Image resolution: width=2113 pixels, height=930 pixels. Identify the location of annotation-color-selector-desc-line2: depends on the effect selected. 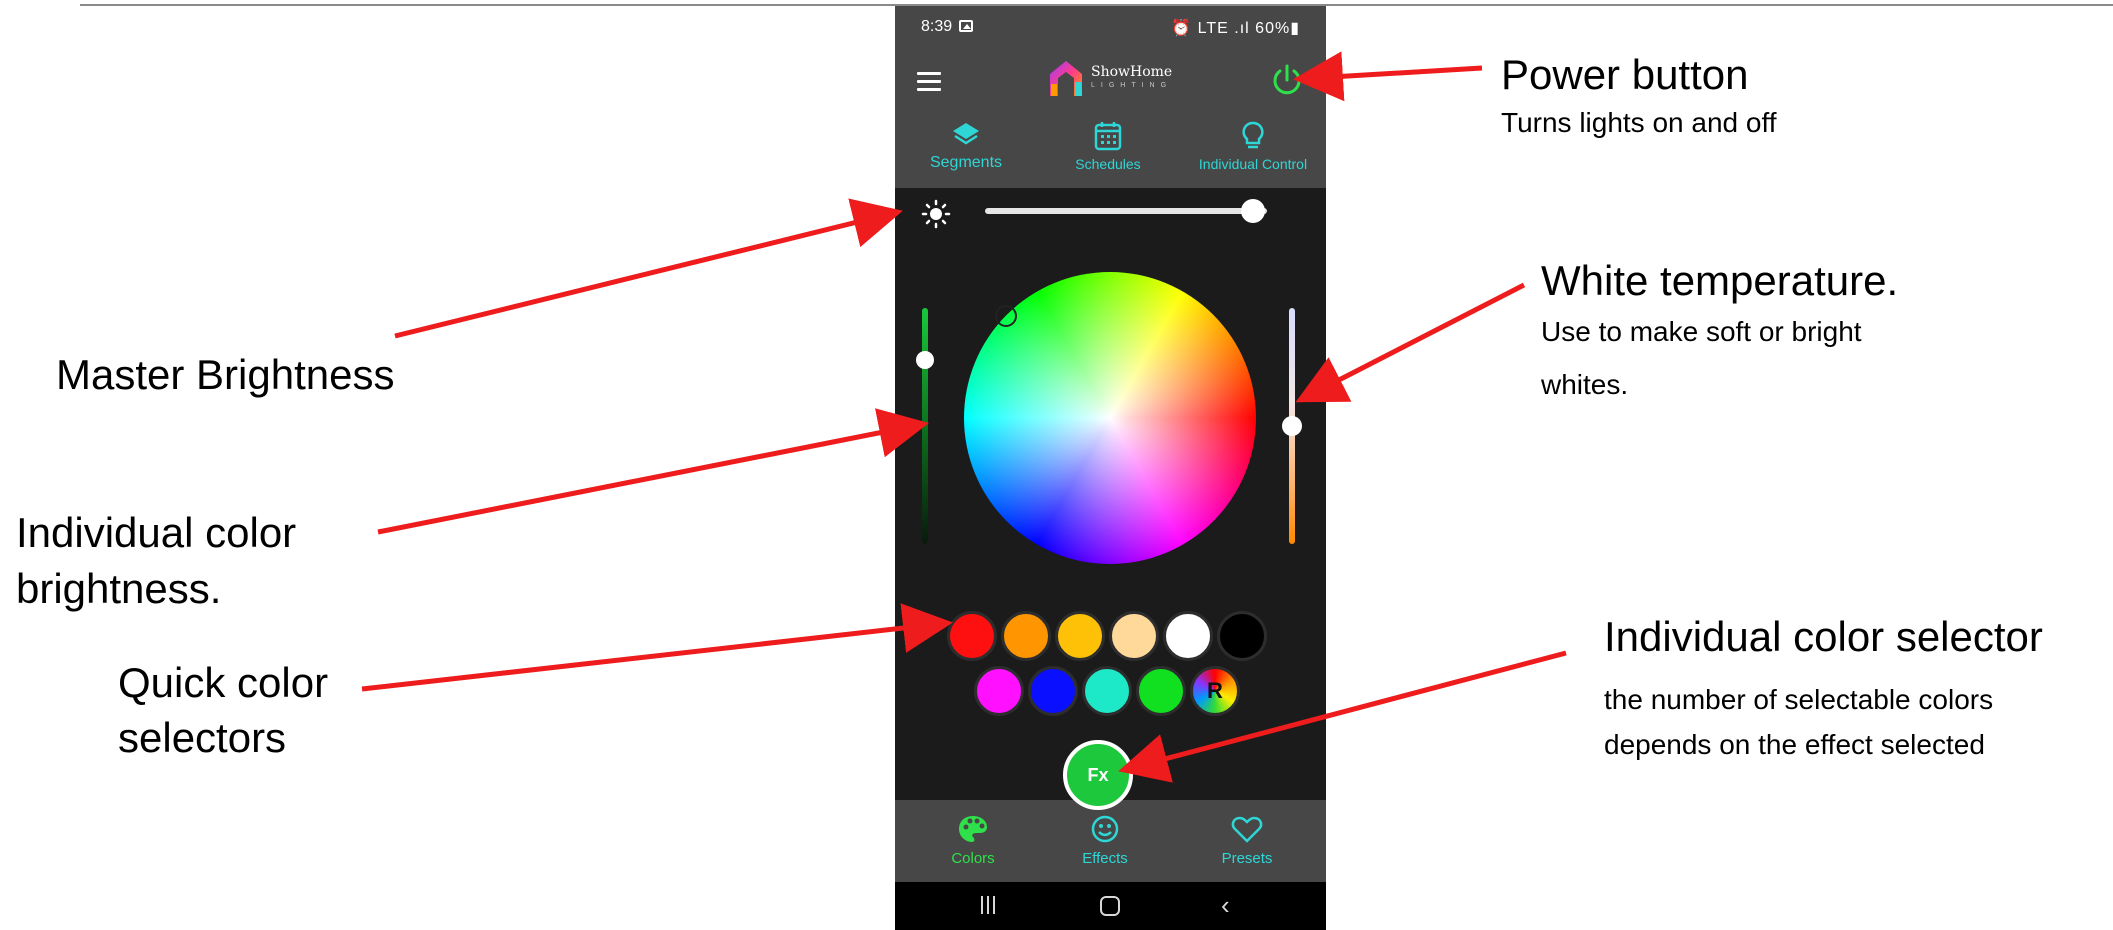
(1794, 744).